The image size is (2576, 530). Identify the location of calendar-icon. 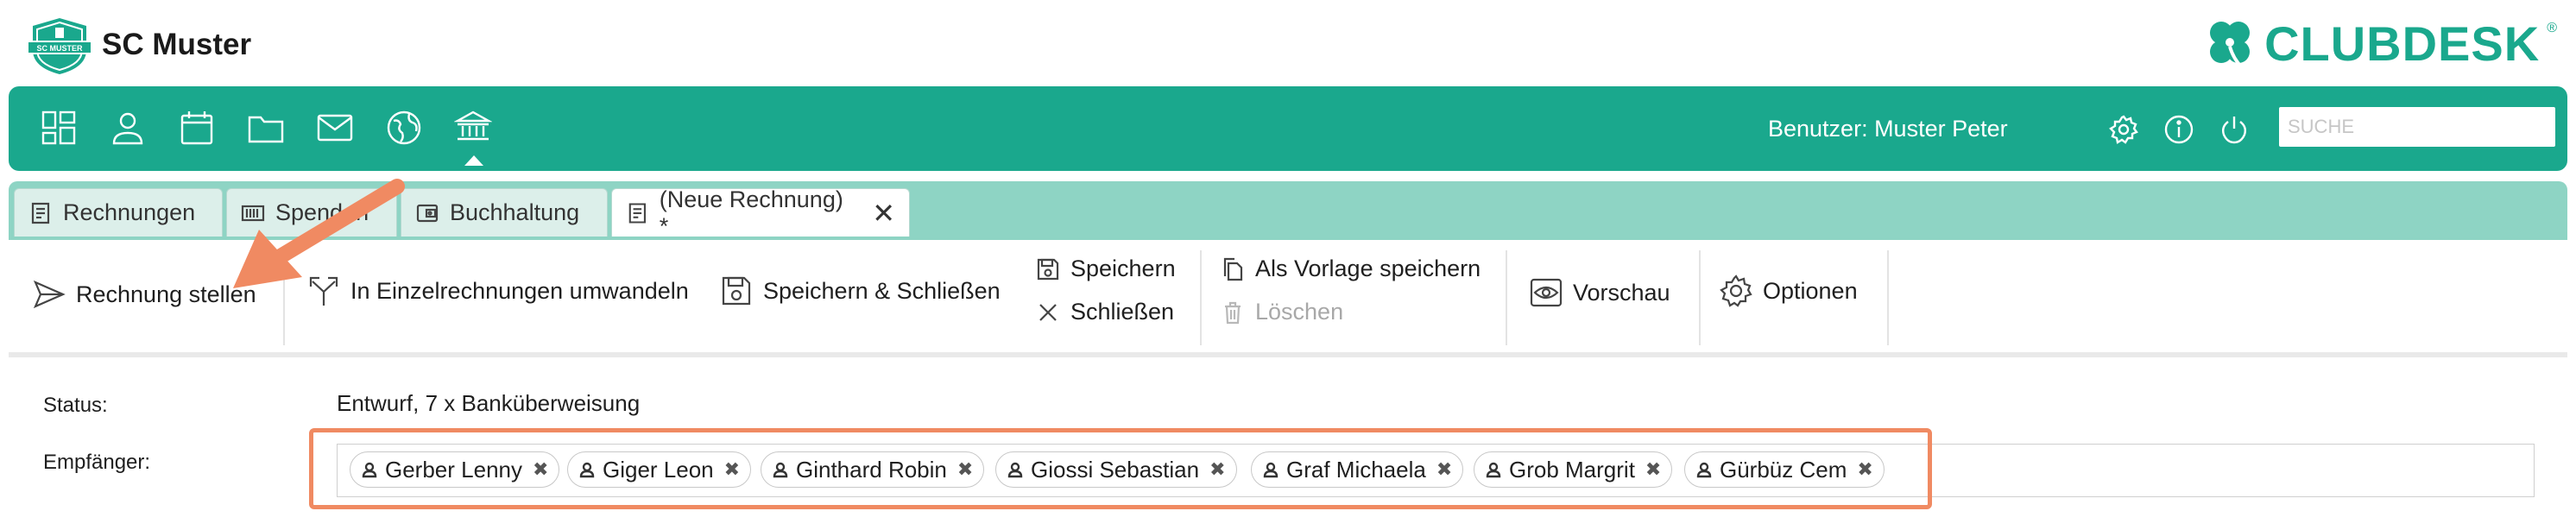
(197, 127).